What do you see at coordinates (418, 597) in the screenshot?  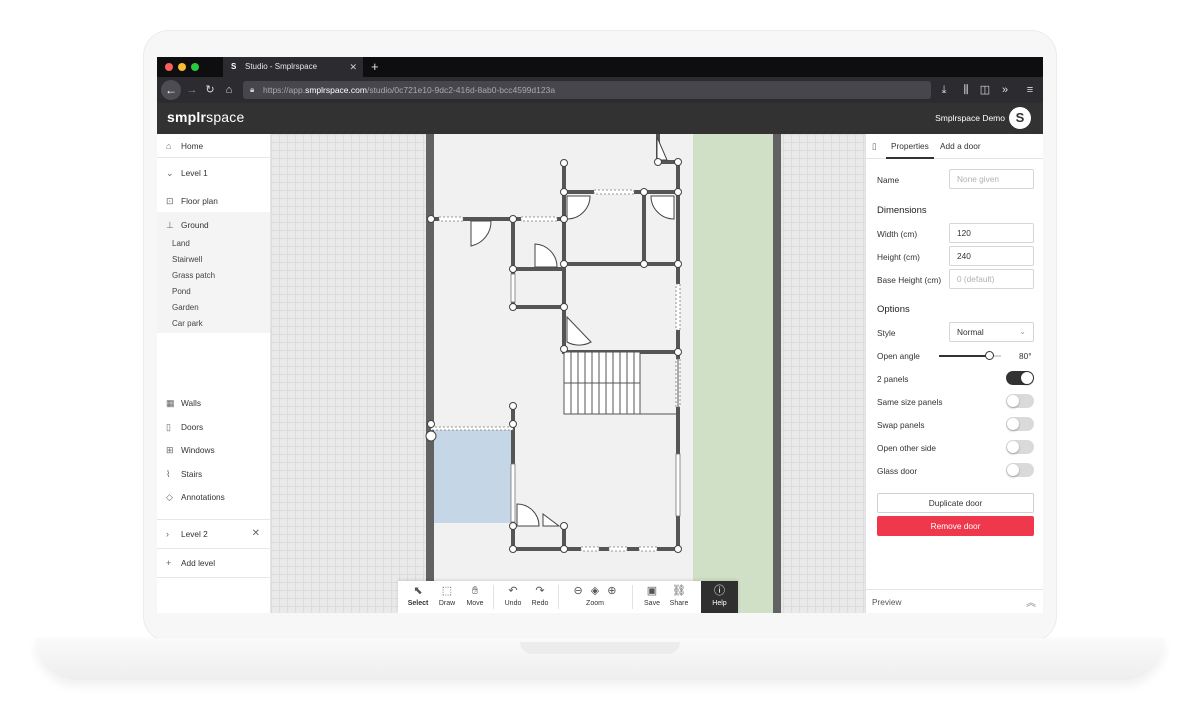 I see `select-tool-button: ⬉ Select` at bounding box center [418, 597].